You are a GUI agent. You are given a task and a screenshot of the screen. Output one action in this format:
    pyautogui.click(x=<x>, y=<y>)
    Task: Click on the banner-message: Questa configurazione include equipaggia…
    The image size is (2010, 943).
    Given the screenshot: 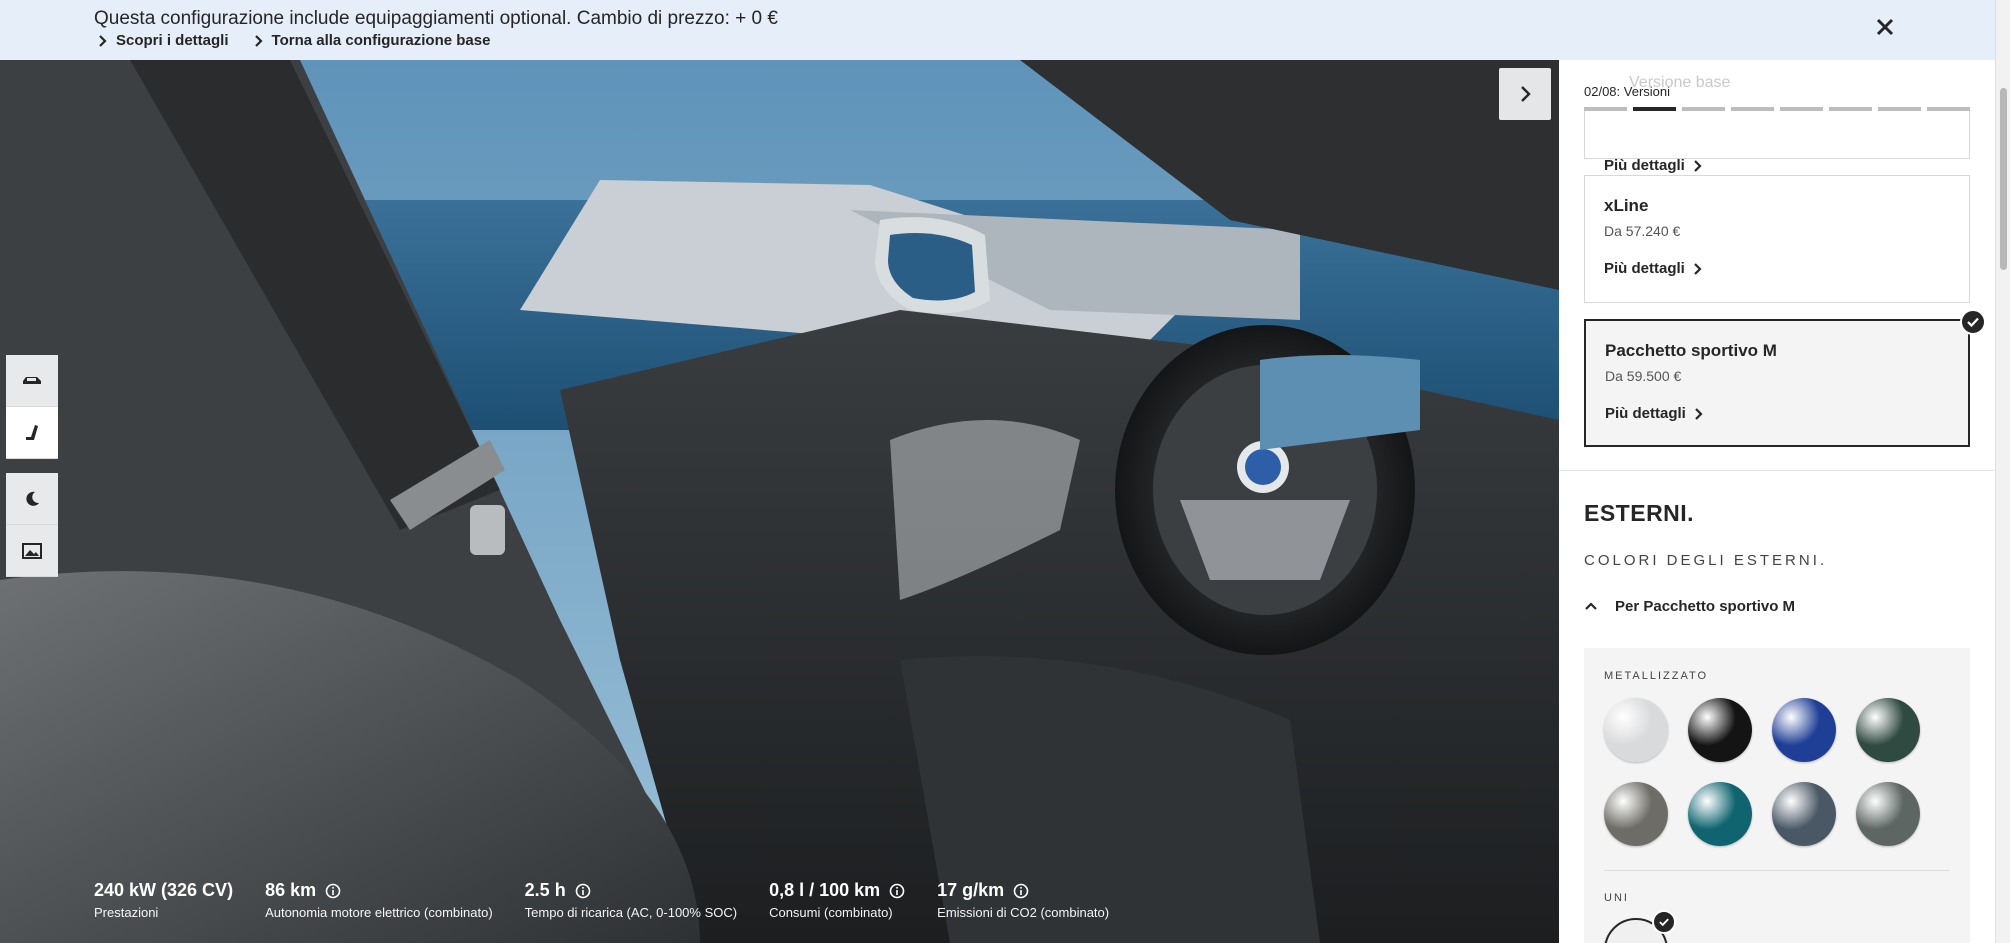 What is the action you would take?
    pyautogui.click(x=436, y=18)
    